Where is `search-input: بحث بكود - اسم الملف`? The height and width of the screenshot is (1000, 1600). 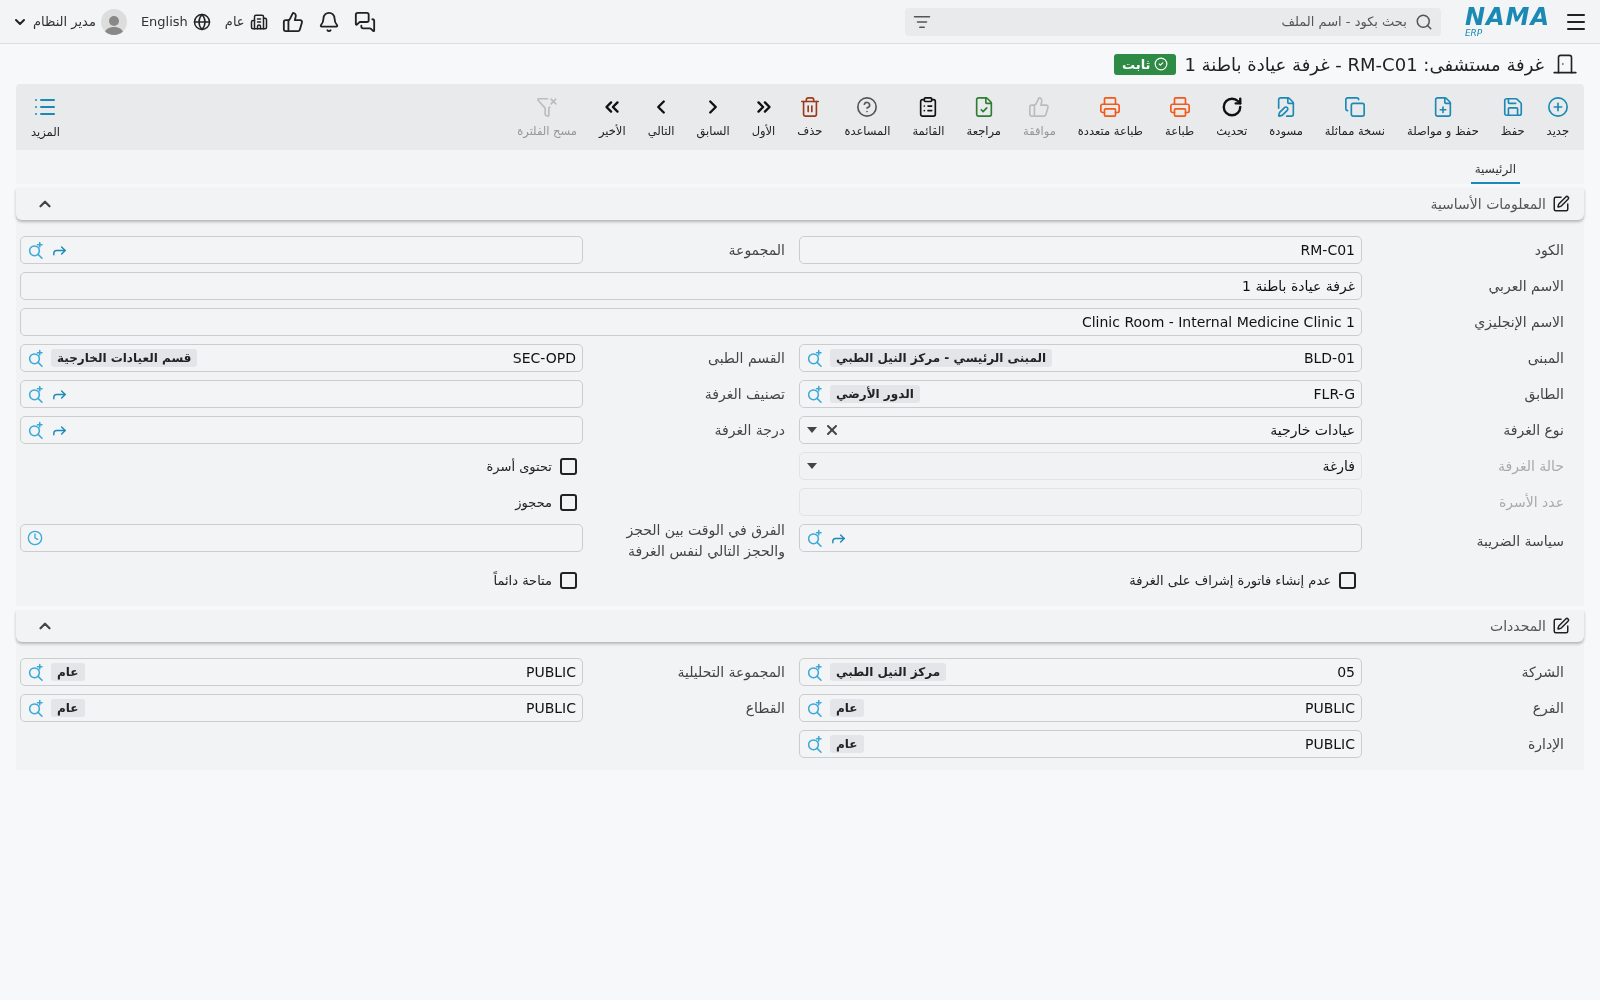 search-input: بحث بكود - اسم الملف is located at coordinates (1172, 21).